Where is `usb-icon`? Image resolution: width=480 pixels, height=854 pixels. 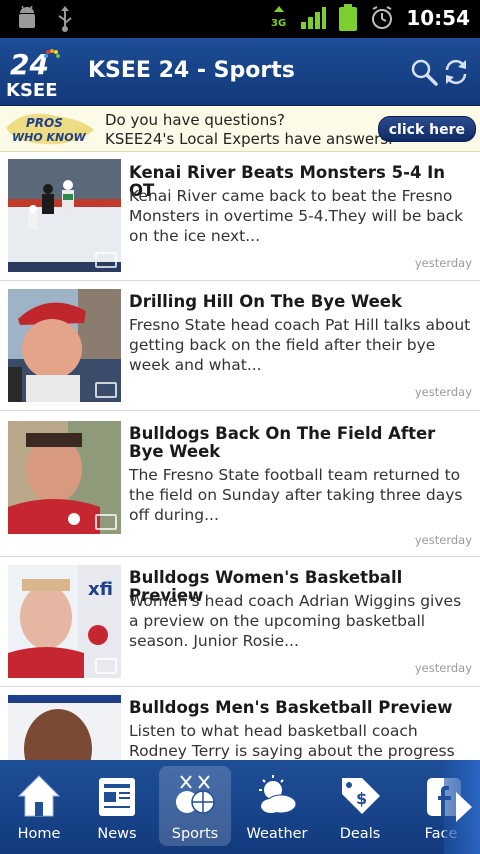 usb-icon is located at coordinates (65, 19).